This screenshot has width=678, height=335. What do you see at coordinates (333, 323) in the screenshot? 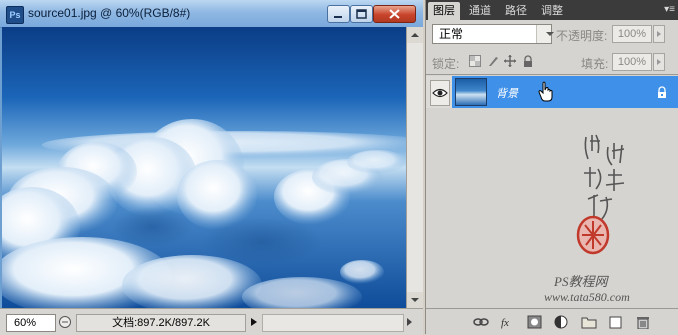
I see `horizontal-scrollbar` at bounding box center [333, 323].